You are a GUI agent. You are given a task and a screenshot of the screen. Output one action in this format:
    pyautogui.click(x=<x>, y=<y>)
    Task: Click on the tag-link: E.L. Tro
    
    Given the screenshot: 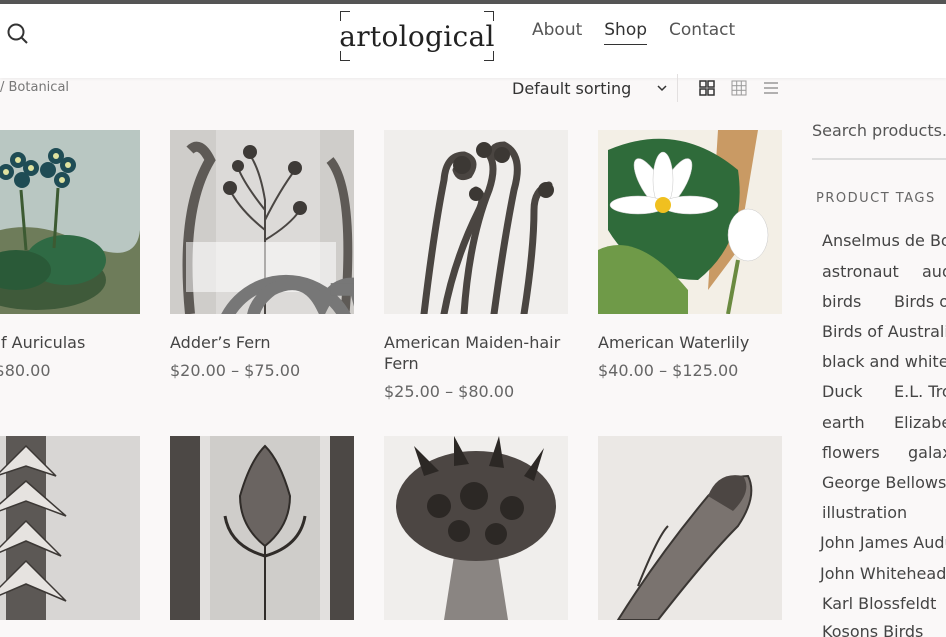 What is the action you would take?
    pyautogui.click(x=920, y=391)
    